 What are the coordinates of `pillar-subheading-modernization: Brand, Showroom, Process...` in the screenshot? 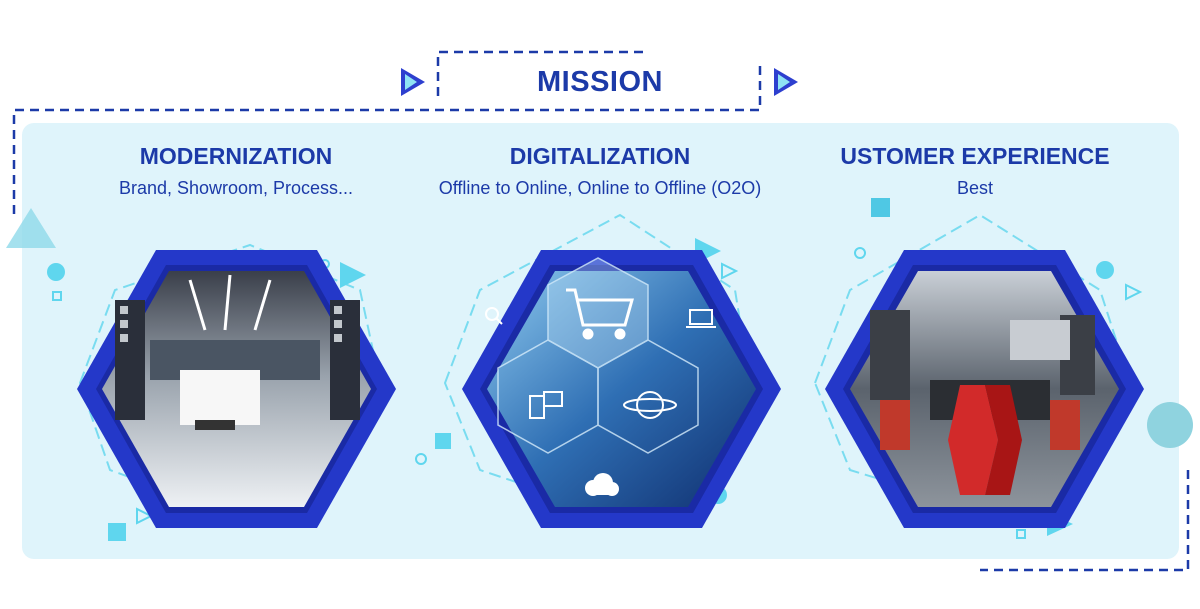 It's located at (236, 188).